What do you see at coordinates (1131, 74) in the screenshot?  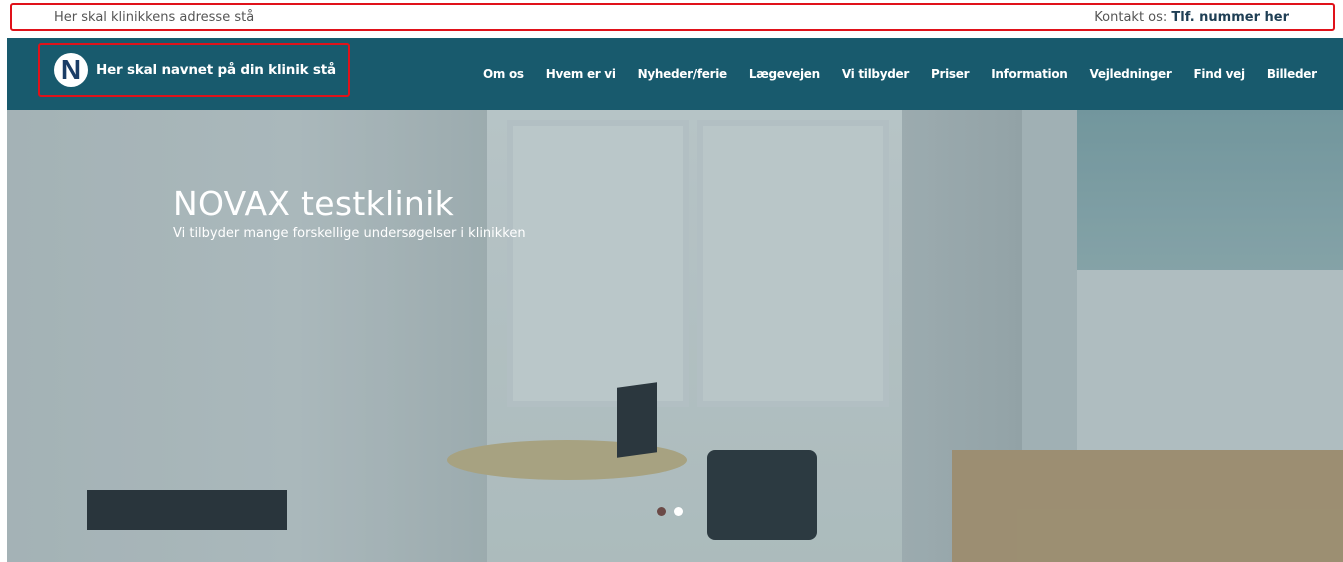 I see `nav-item-vejledninger: Vejledninger` at bounding box center [1131, 74].